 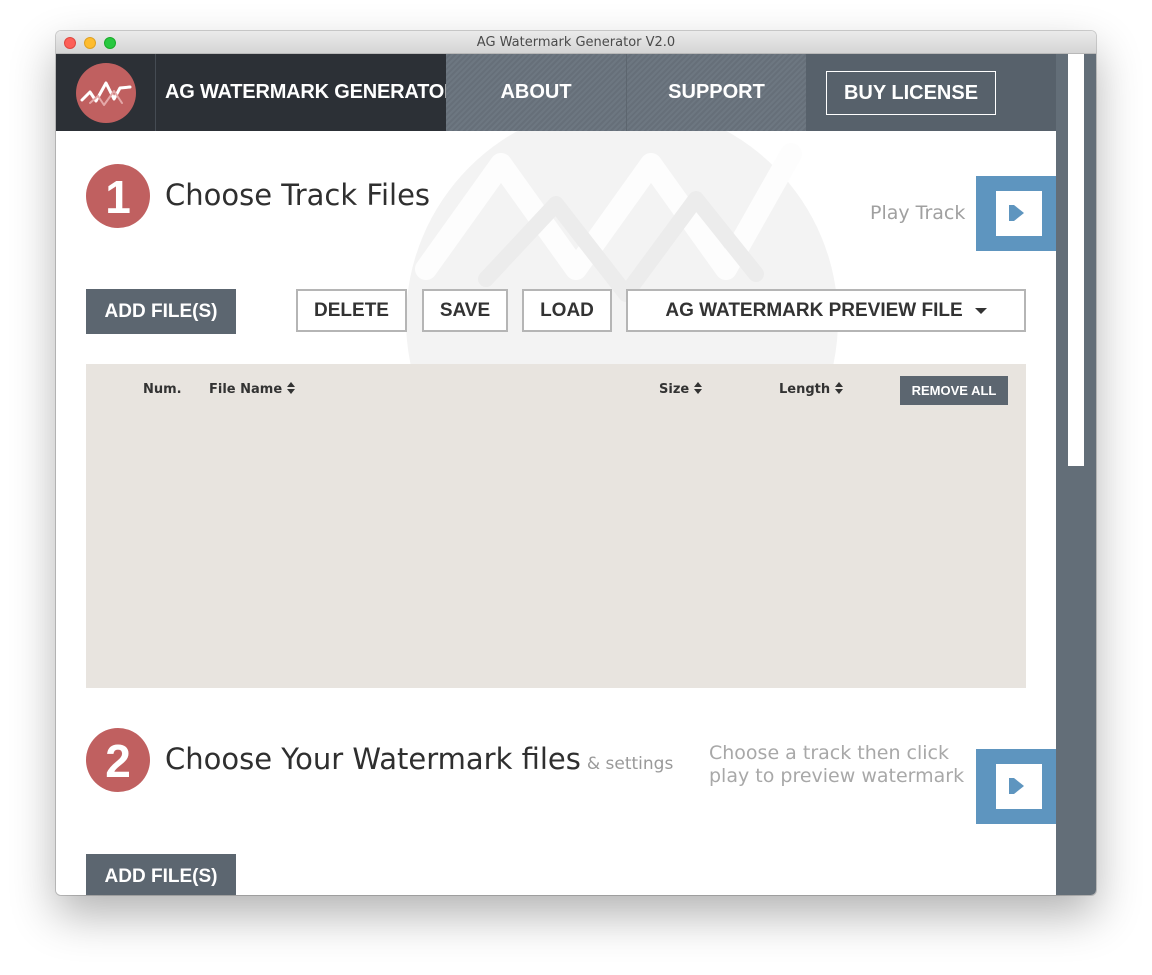 I want to click on brand-name: AG WATERMARK GENERATOR, so click(x=312, y=92).